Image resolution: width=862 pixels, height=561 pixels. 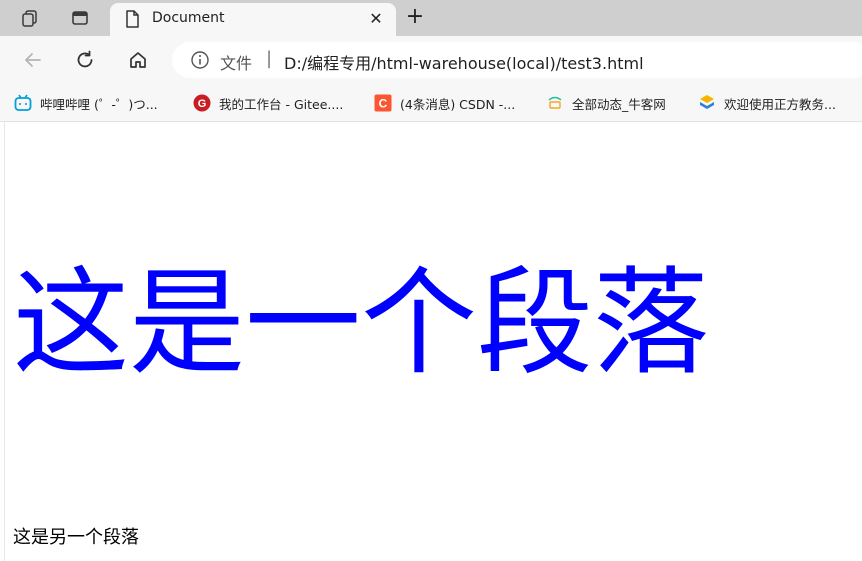 I want to click on svg-text: G, so click(x=202, y=104).